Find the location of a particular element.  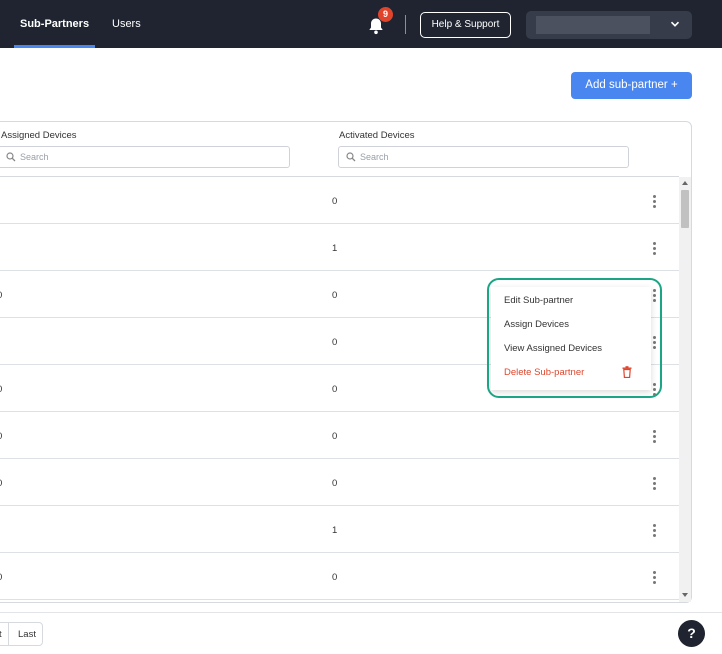

account-menu is located at coordinates (609, 25).